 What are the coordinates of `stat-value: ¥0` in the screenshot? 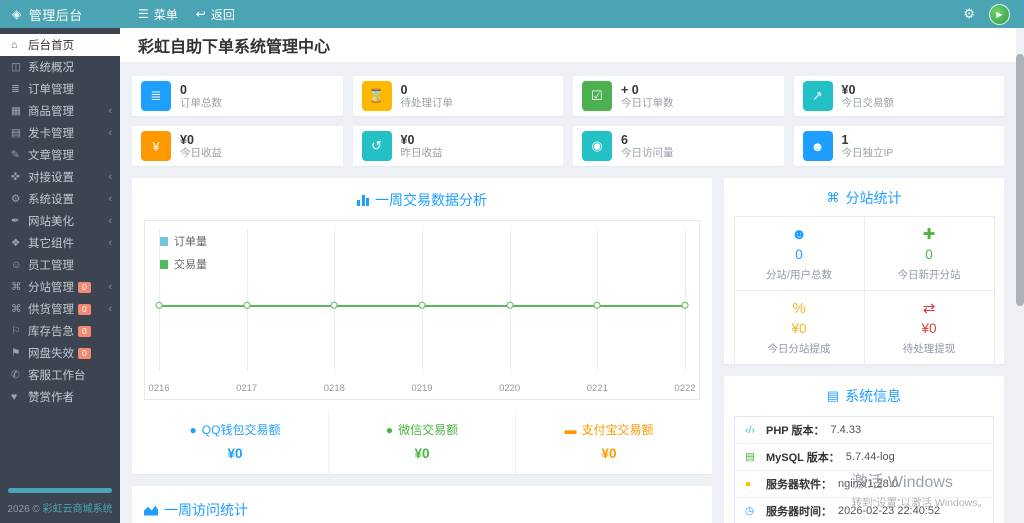 It's located at (187, 139).